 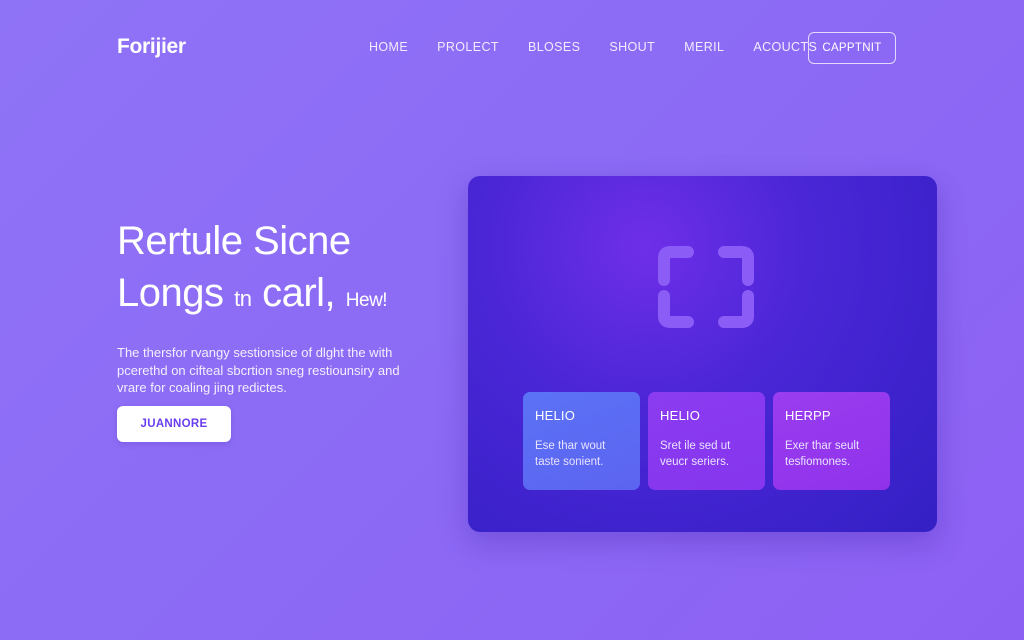 I want to click on brand-logo: Forijier, so click(x=151, y=47).